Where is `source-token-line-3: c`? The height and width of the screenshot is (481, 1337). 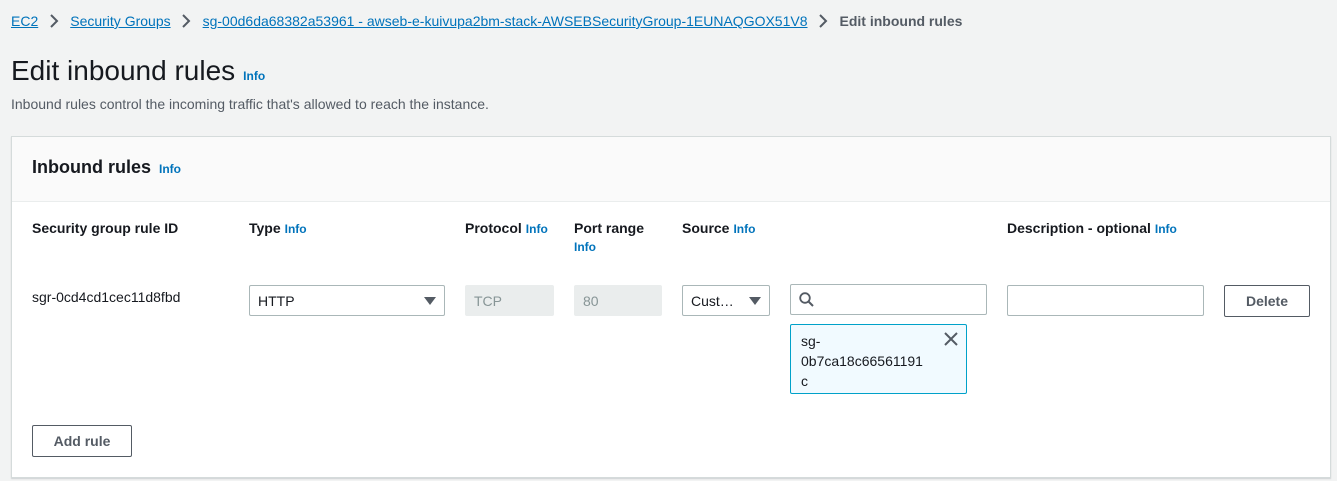
source-token-line-3: c is located at coordinates (804, 381).